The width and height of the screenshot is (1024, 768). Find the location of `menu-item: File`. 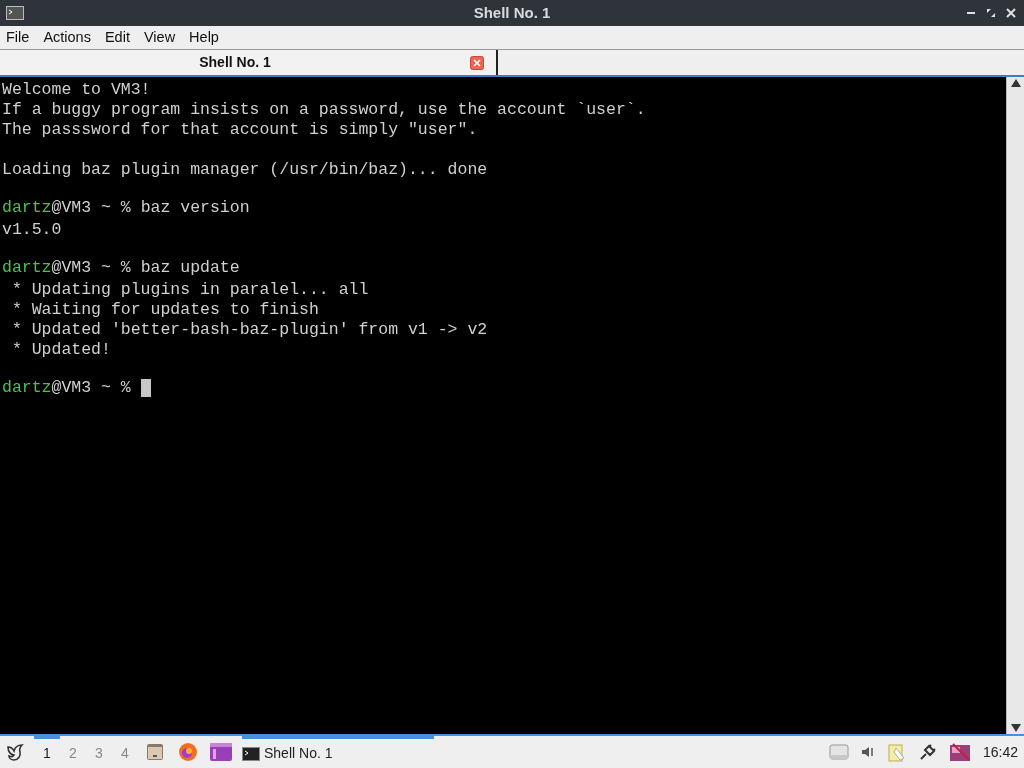

menu-item: File is located at coordinates (18, 37).